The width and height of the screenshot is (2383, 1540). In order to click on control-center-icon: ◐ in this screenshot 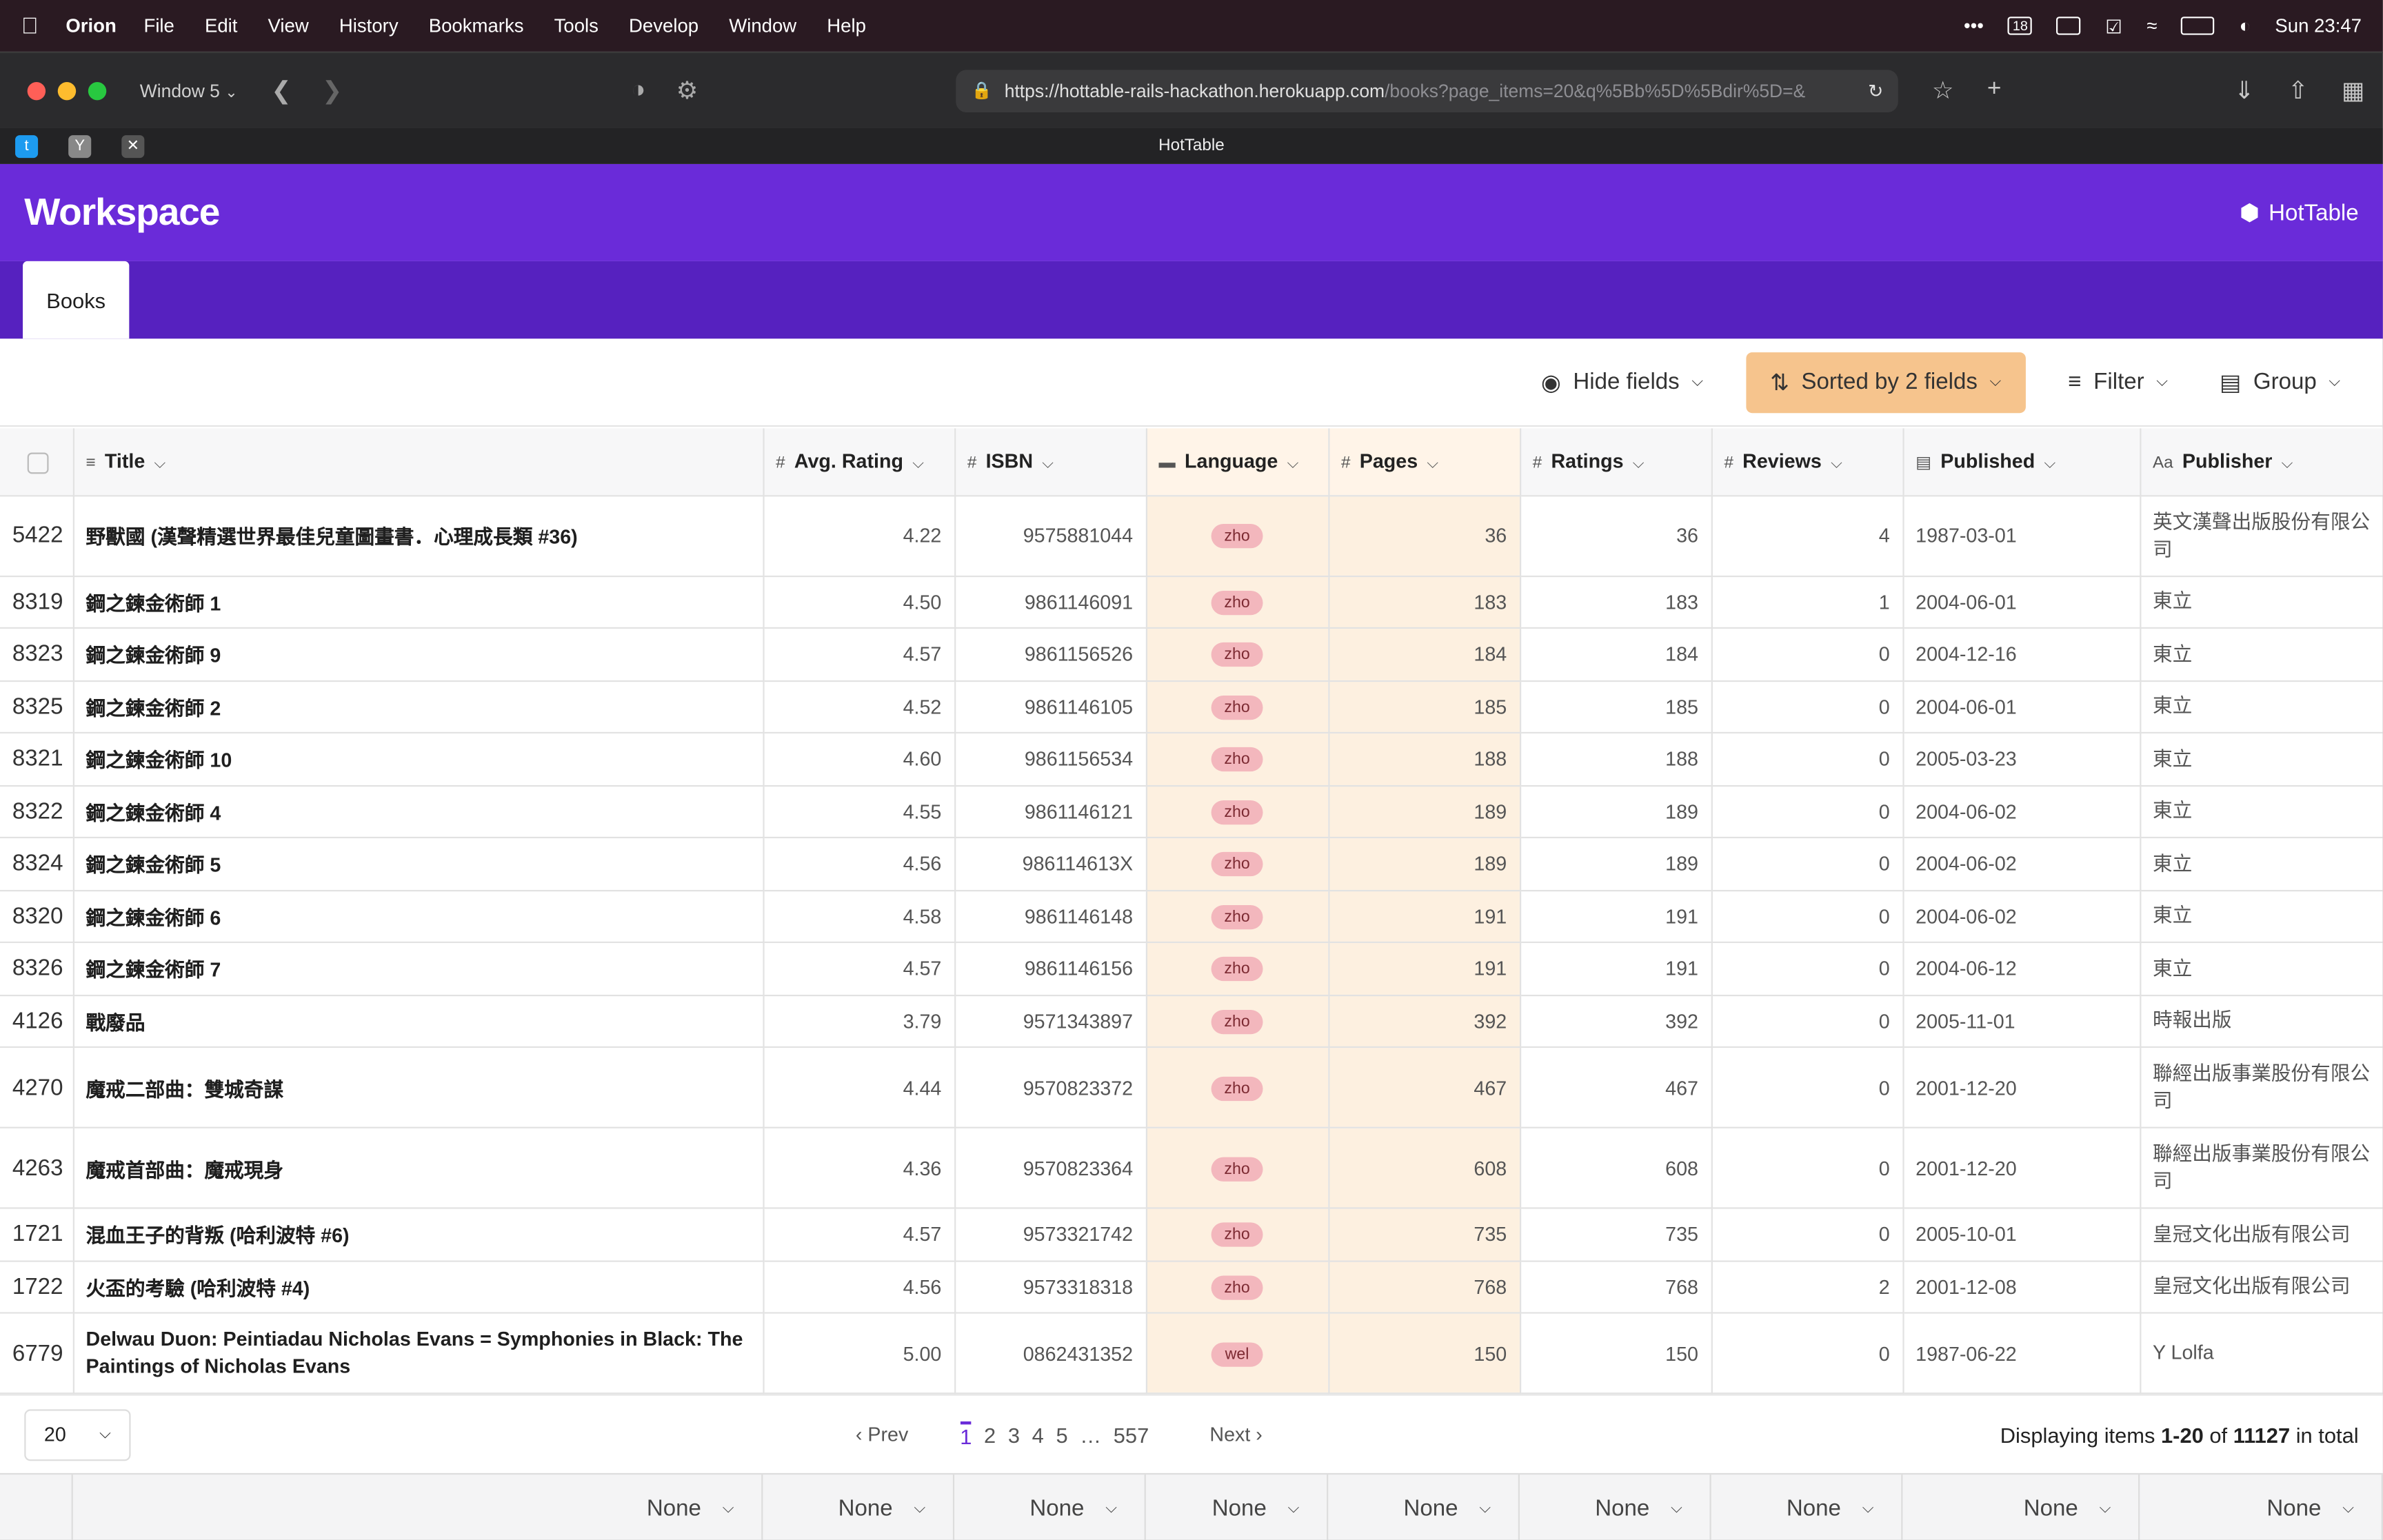, I will do `click(2245, 26)`.